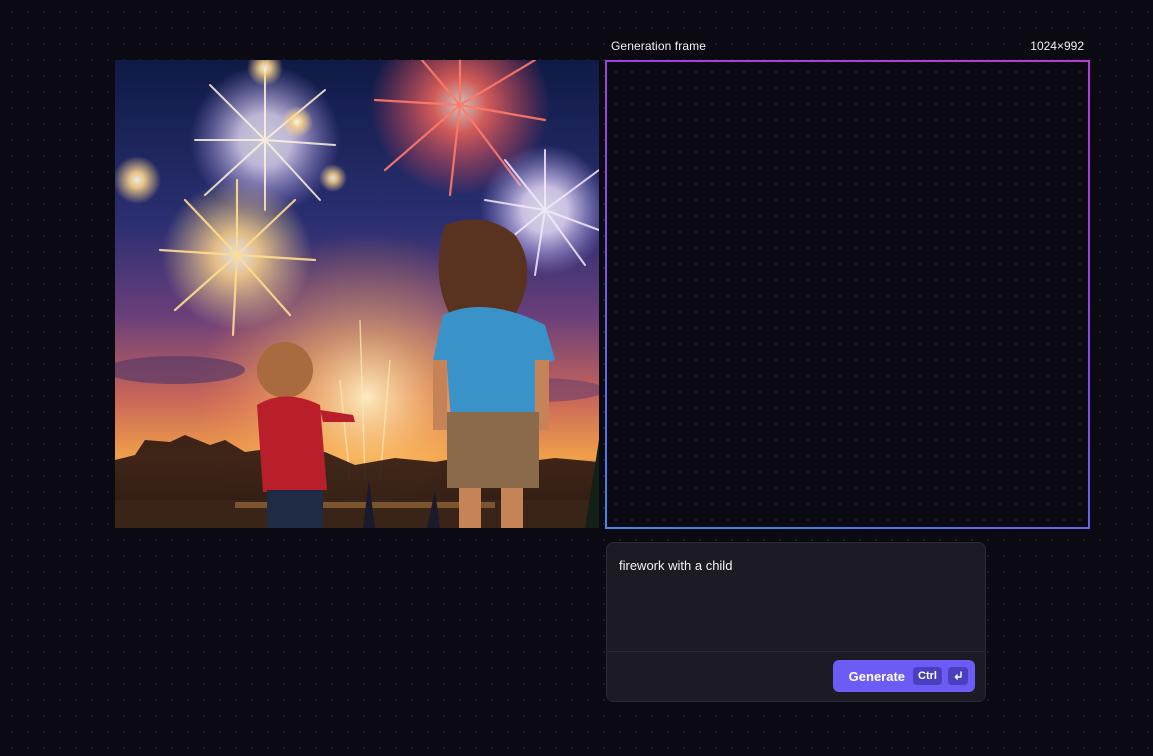  What do you see at coordinates (796, 651) in the screenshot?
I see `prompt-divider` at bounding box center [796, 651].